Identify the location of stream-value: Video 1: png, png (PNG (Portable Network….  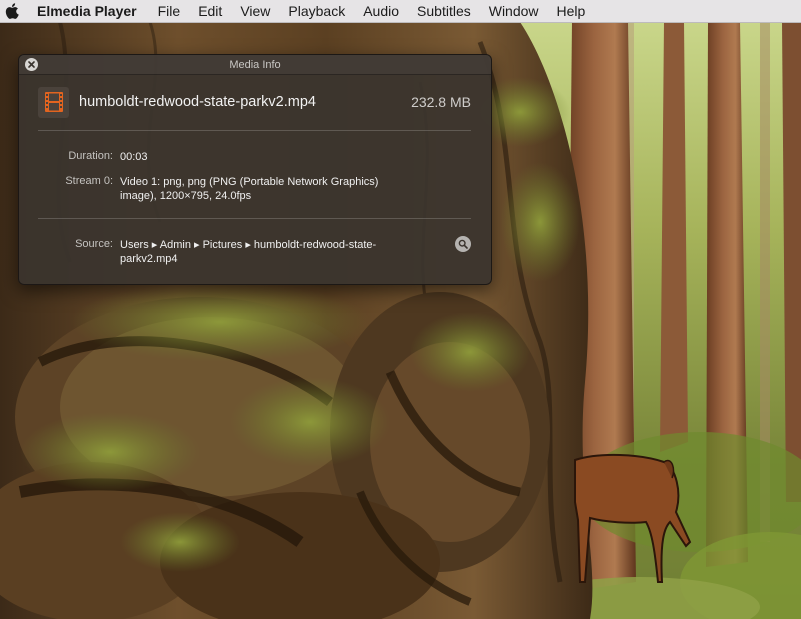
(249, 189).